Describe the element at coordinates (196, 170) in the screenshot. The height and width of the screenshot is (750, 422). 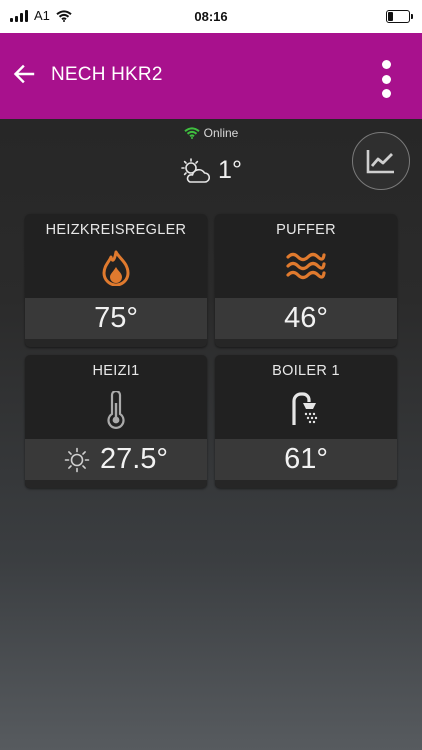
I see `sun-cloud-icon` at that location.